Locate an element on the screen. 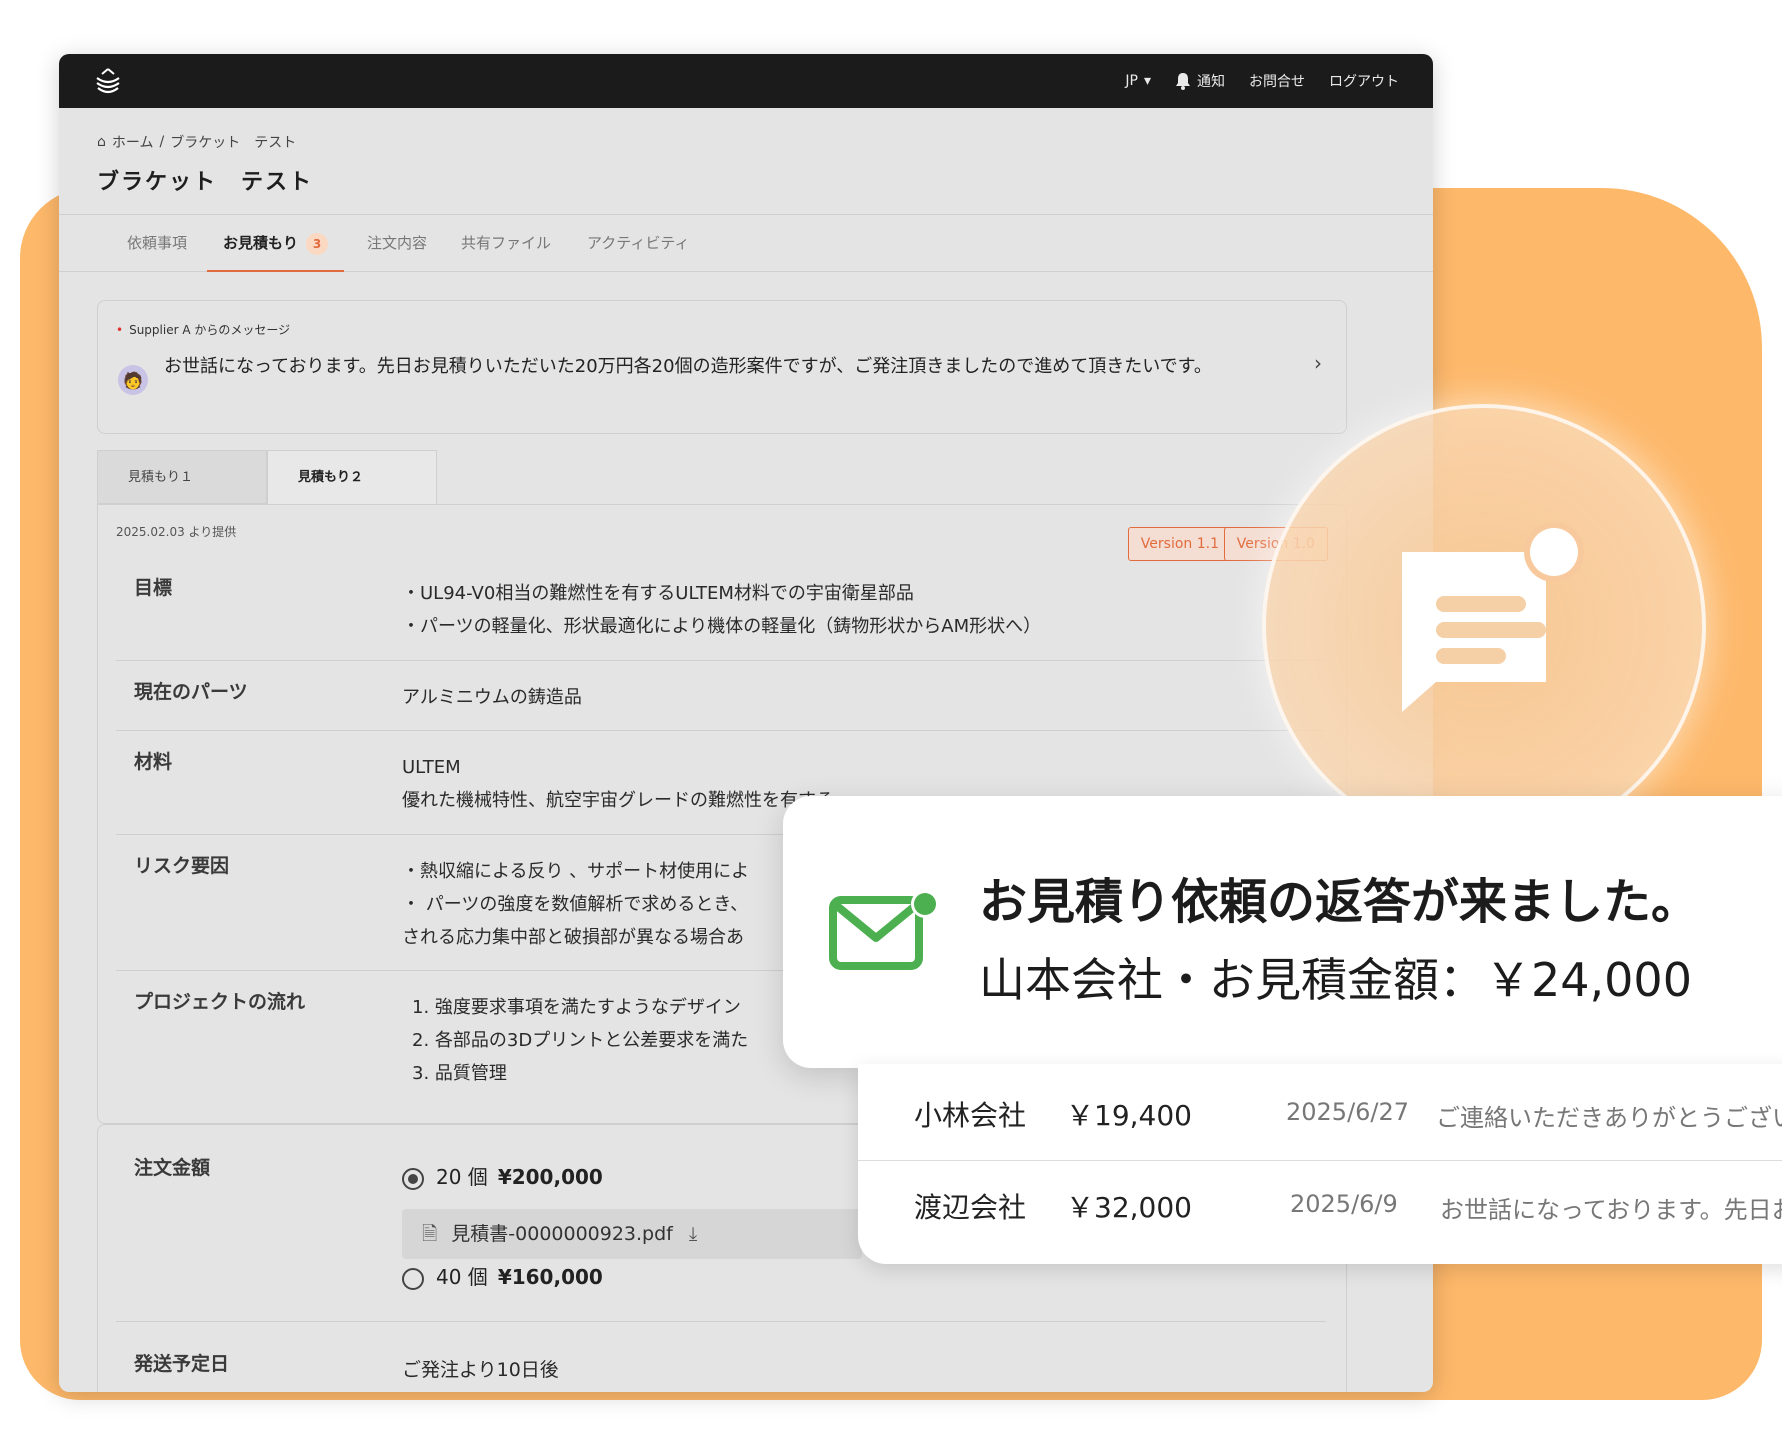  file-name: 見積書-0000000923.pdf is located at coordinates (562, 1234).